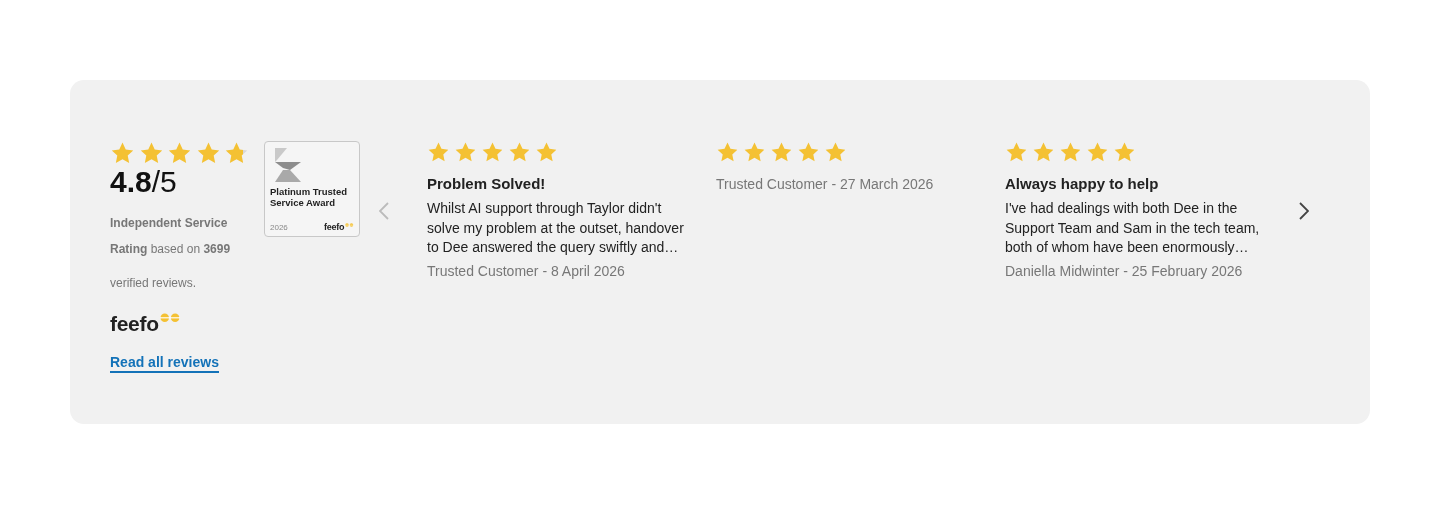 The height and width of the screenshot is (505, 1440). What do you see at coordinates (164, 363) in the screenshot?
I see `read-reviews-link: Read all reviews` at bounding box center [164, 363].